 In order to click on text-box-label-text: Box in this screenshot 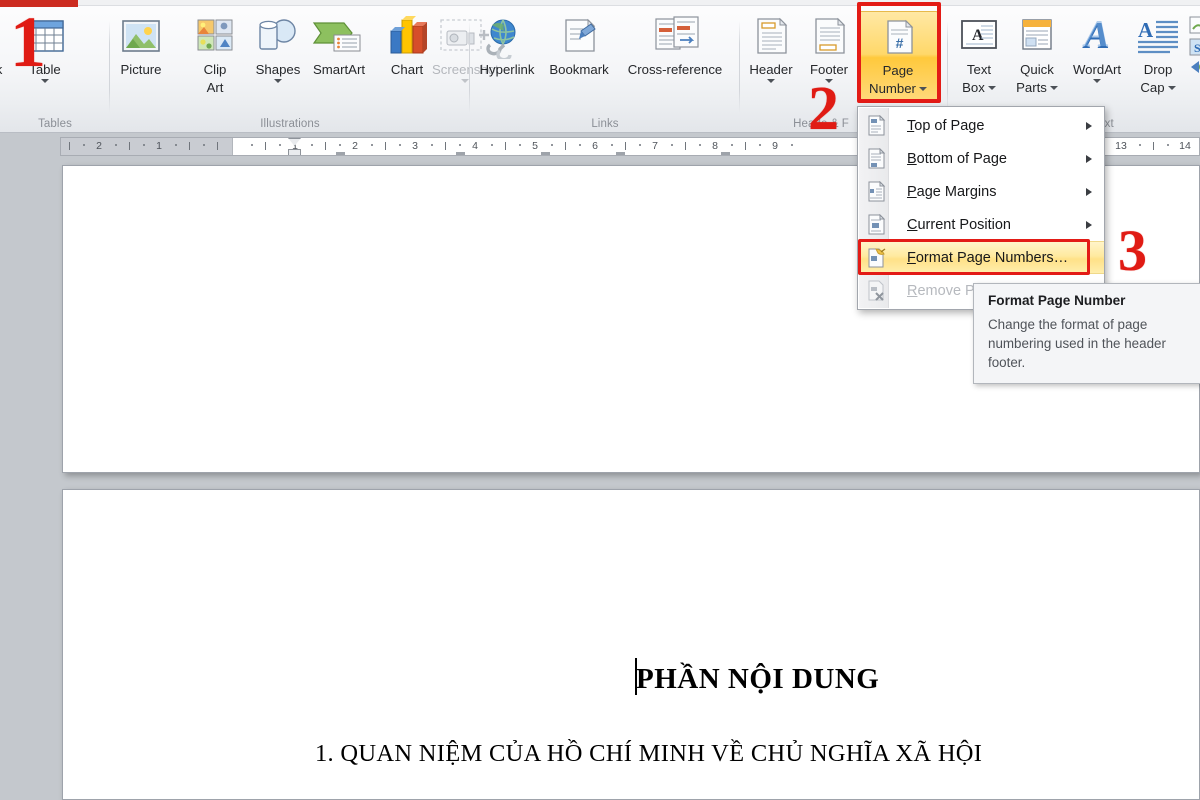, I will do `click(973, 87)`.